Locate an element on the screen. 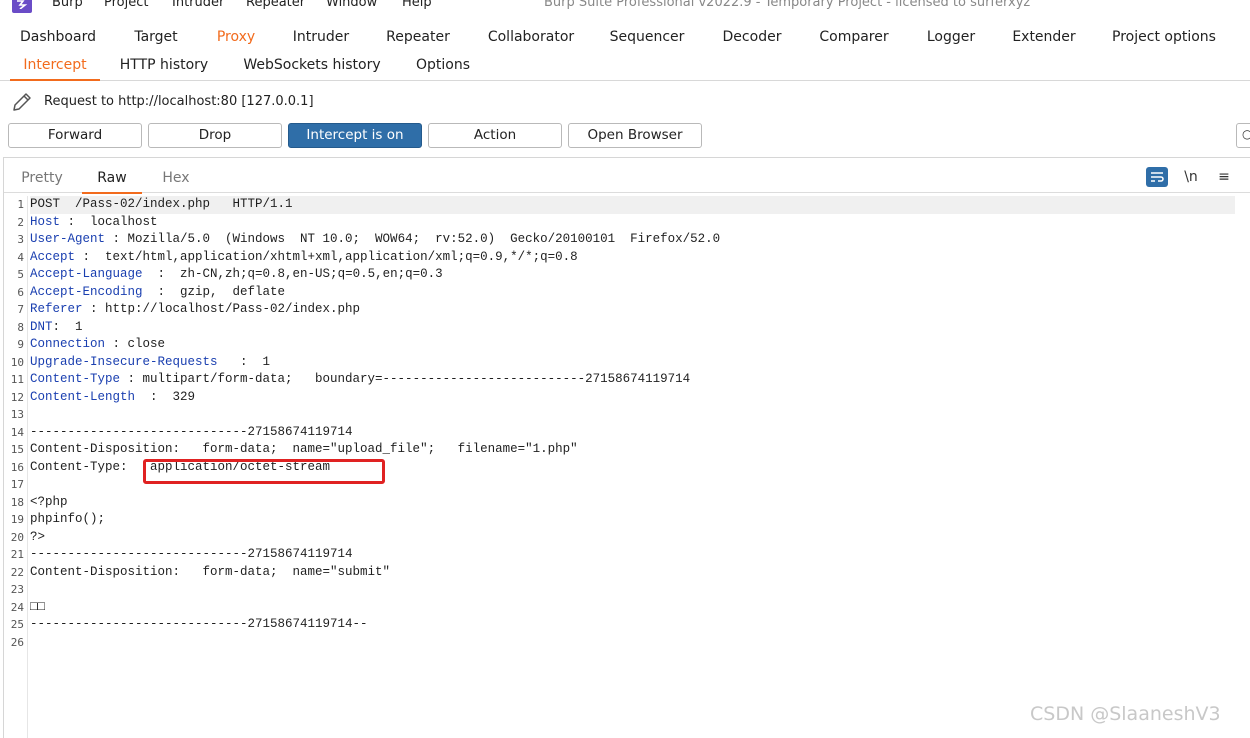 The image size is (1250, 738). forward-button: Forward is located at coordinates (75, 135).